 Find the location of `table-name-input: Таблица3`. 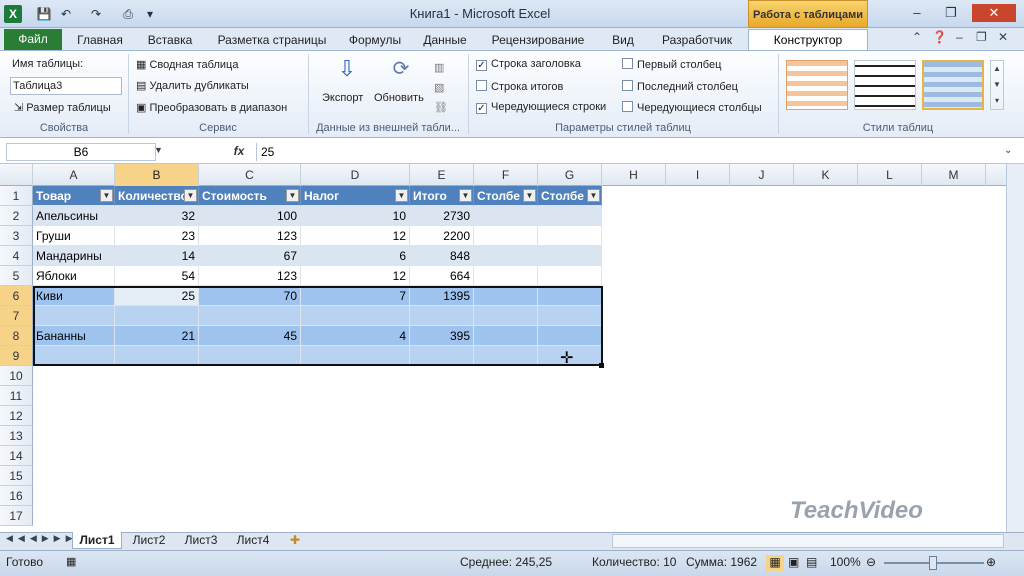

table-name-input: Таблица3 is located at coordinates (66, 86).